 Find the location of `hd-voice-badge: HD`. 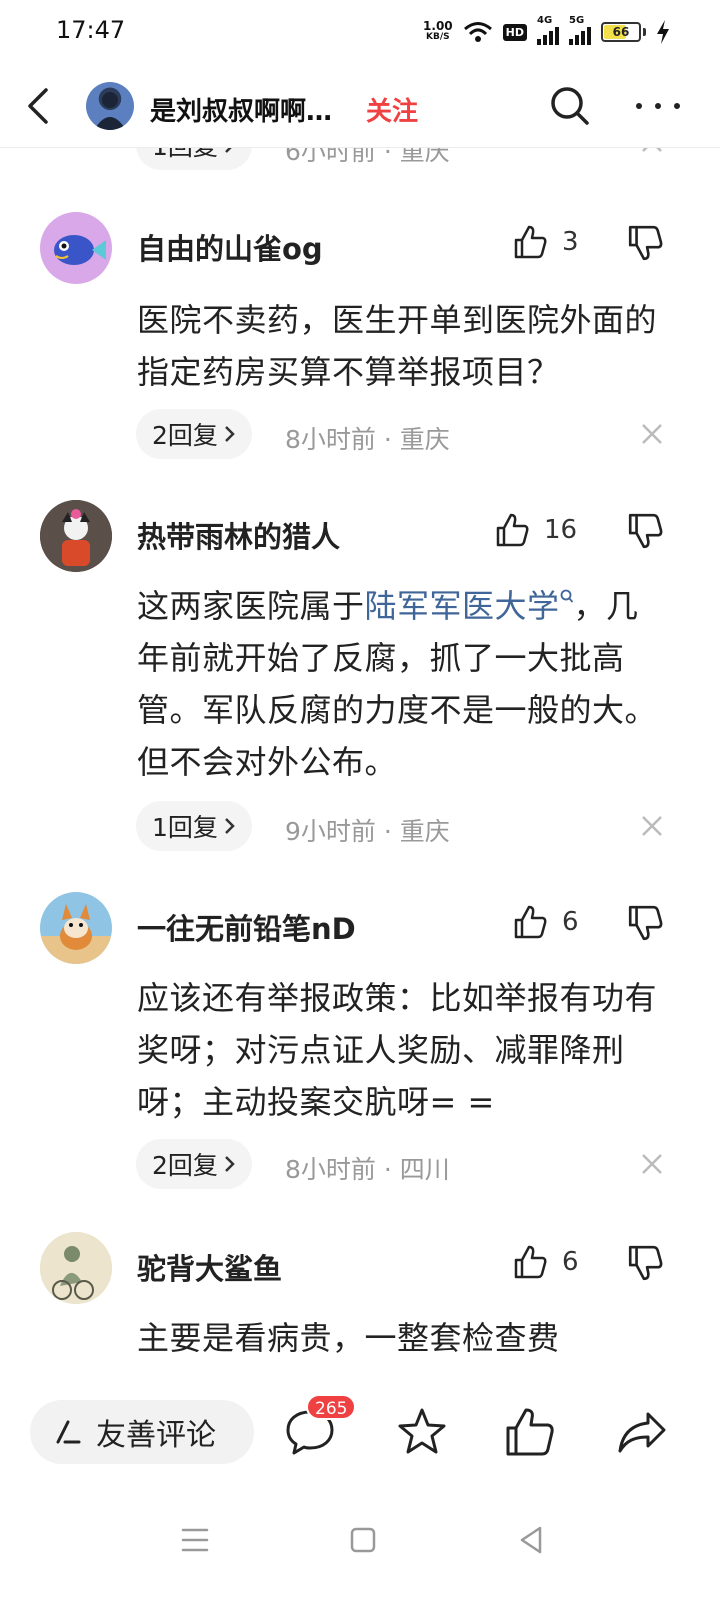

hd-voice-badge: HD is located at coordinates (514, 32).